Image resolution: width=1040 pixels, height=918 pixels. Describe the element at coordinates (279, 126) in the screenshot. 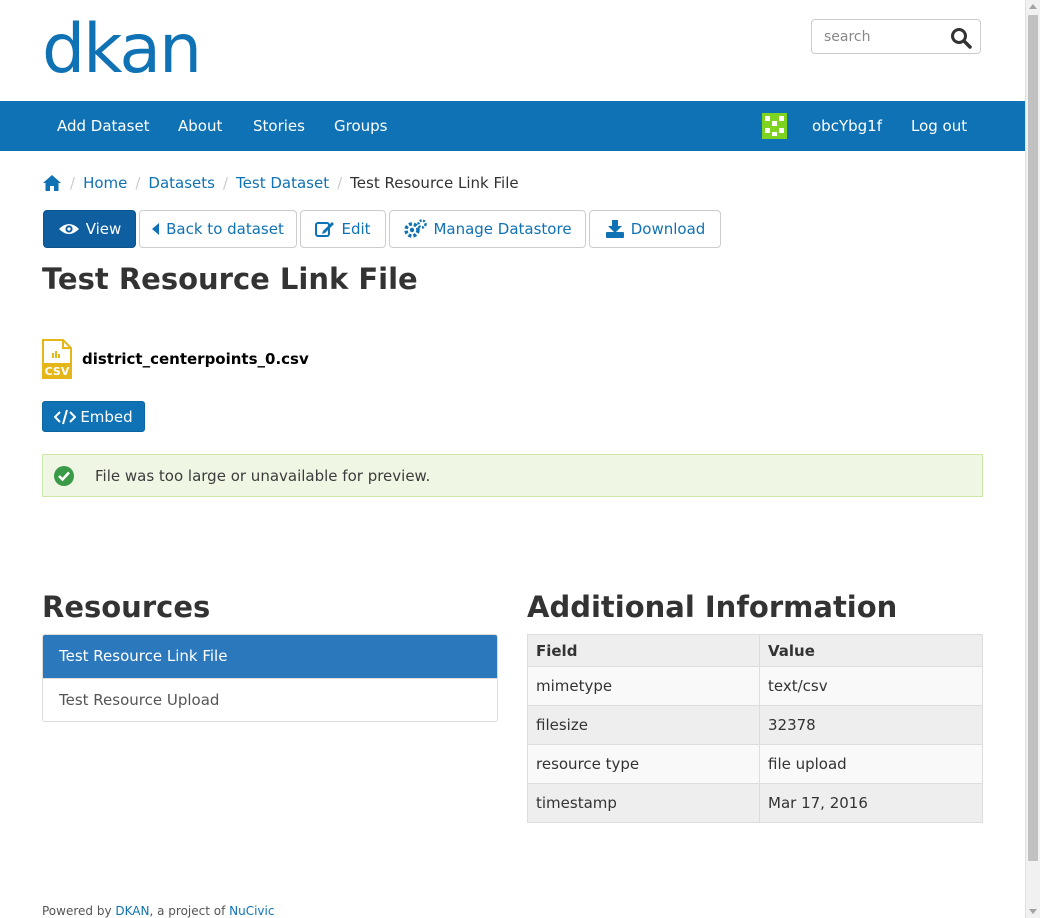

I see `nav-stories: Stories` at that location.